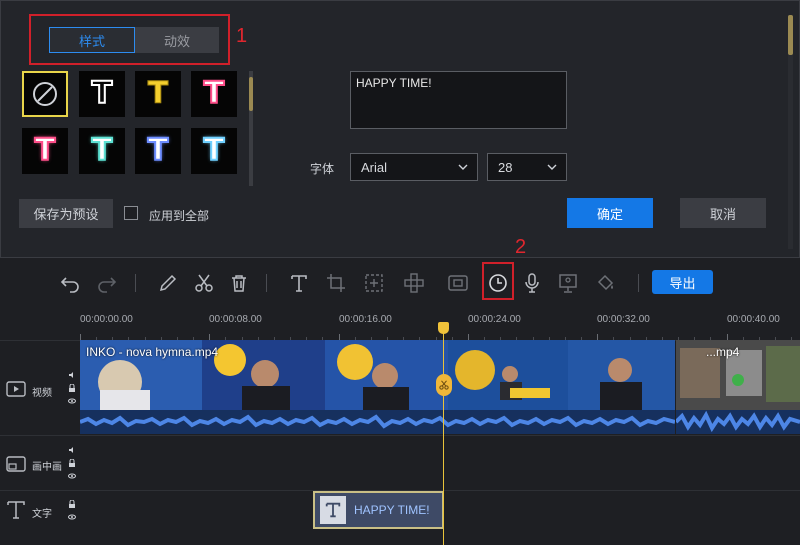 The image size is (800, 545). What do you see at coordinates (723, 213) in the screenshot?
I see `cancel-button: 取消` at bounding box center [723, 213].